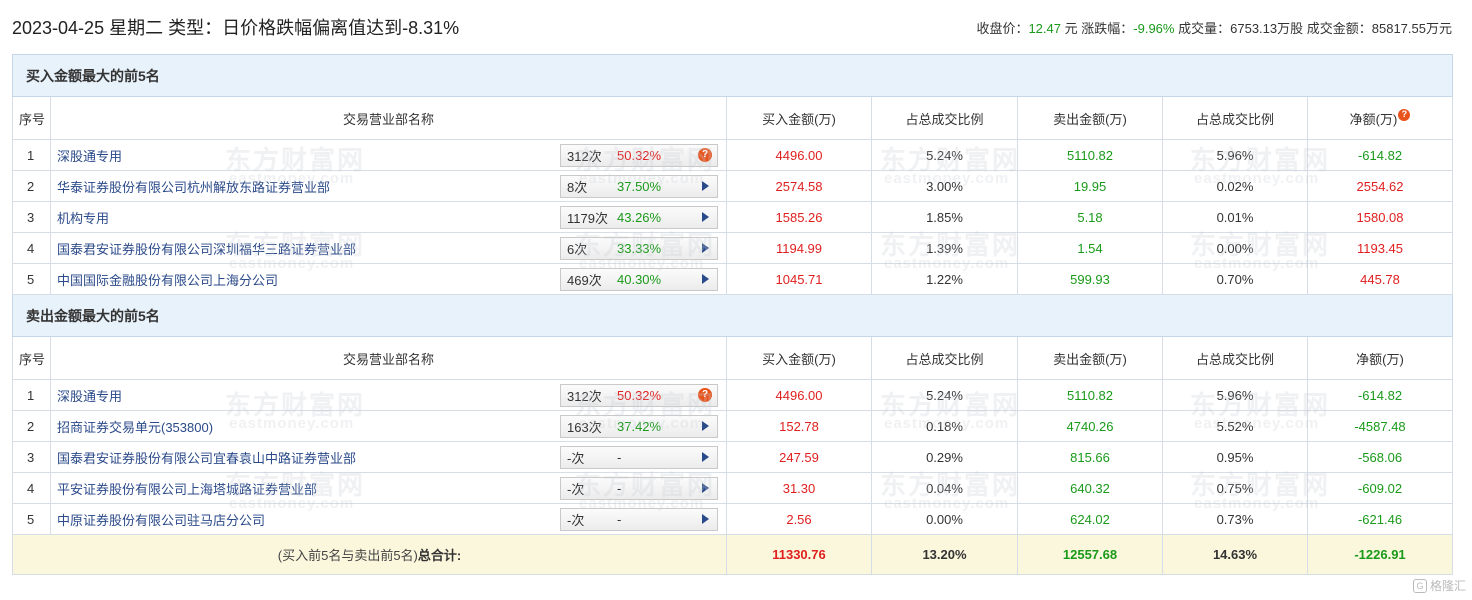  Describe the element at coordinates (944, 186) in the screenshot. I see `buy-ratio: 3.00%` at that location.